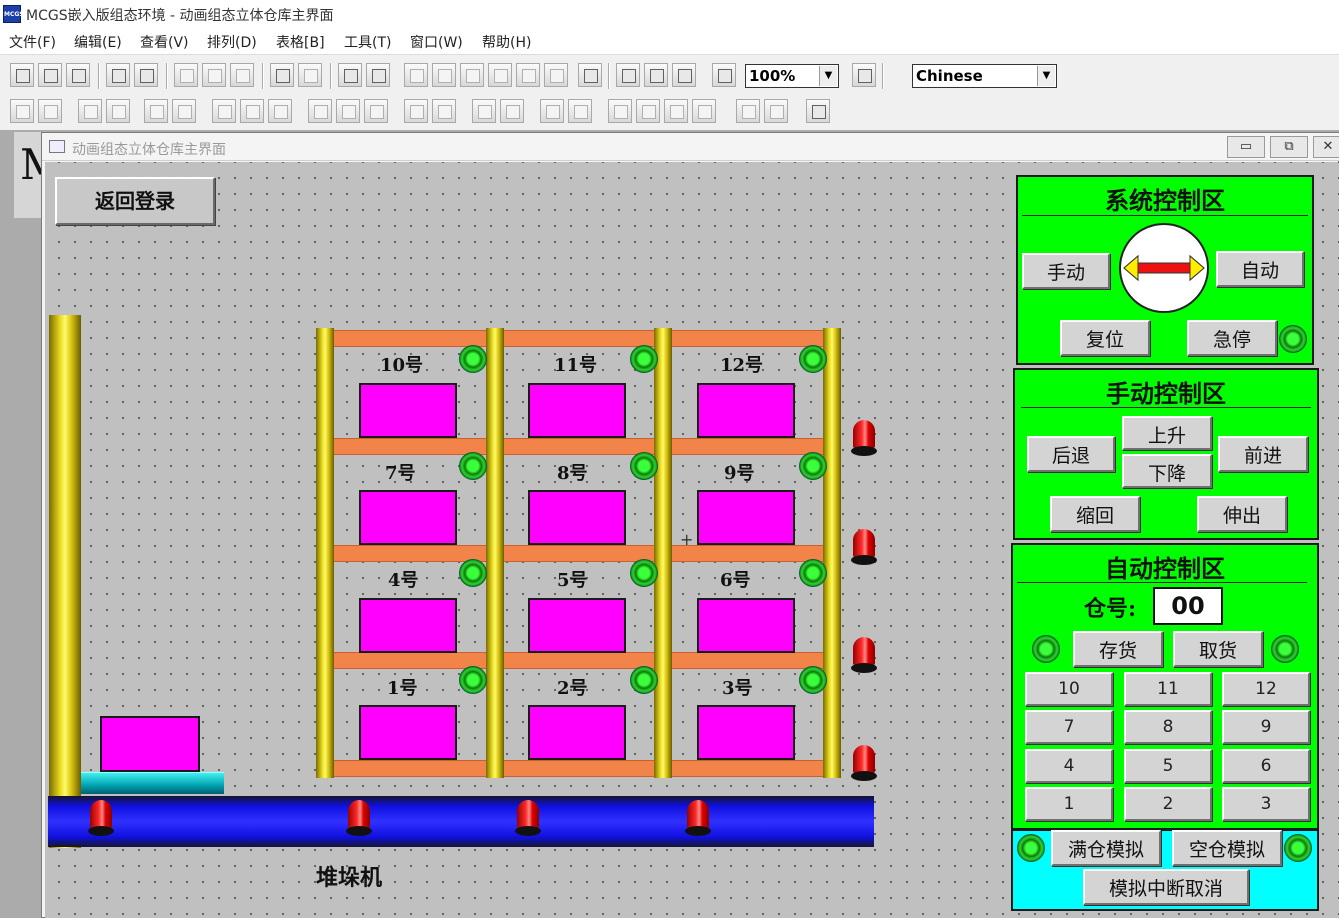  Describe the element at coordinates (50, 75) in the screenshot. I see `database-icon` at that location.